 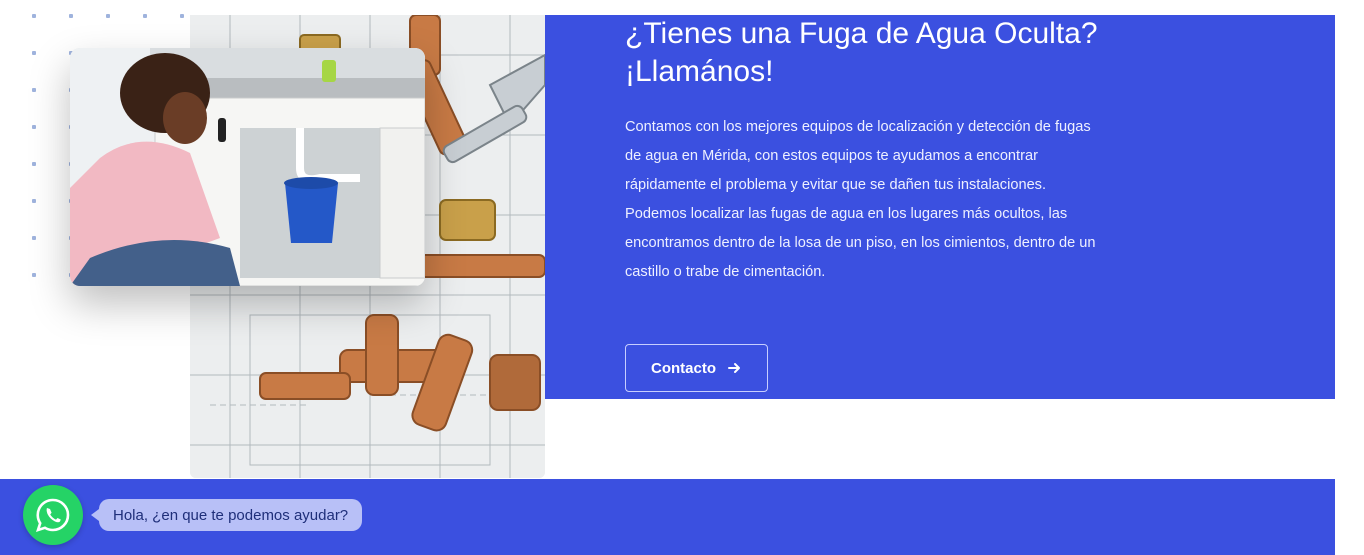 I want to click on description-line: castillo o trabe de cimentación., so click(x=725, y=272).